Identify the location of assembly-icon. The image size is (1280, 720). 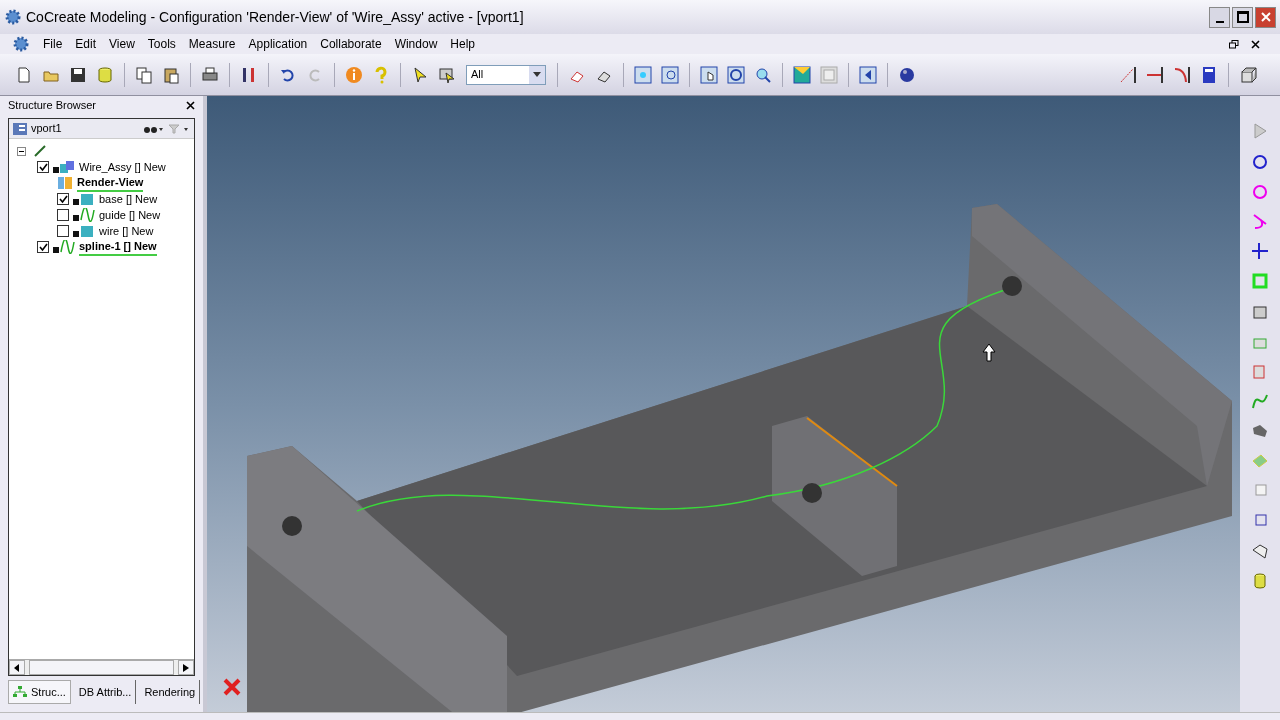
(64, 167).